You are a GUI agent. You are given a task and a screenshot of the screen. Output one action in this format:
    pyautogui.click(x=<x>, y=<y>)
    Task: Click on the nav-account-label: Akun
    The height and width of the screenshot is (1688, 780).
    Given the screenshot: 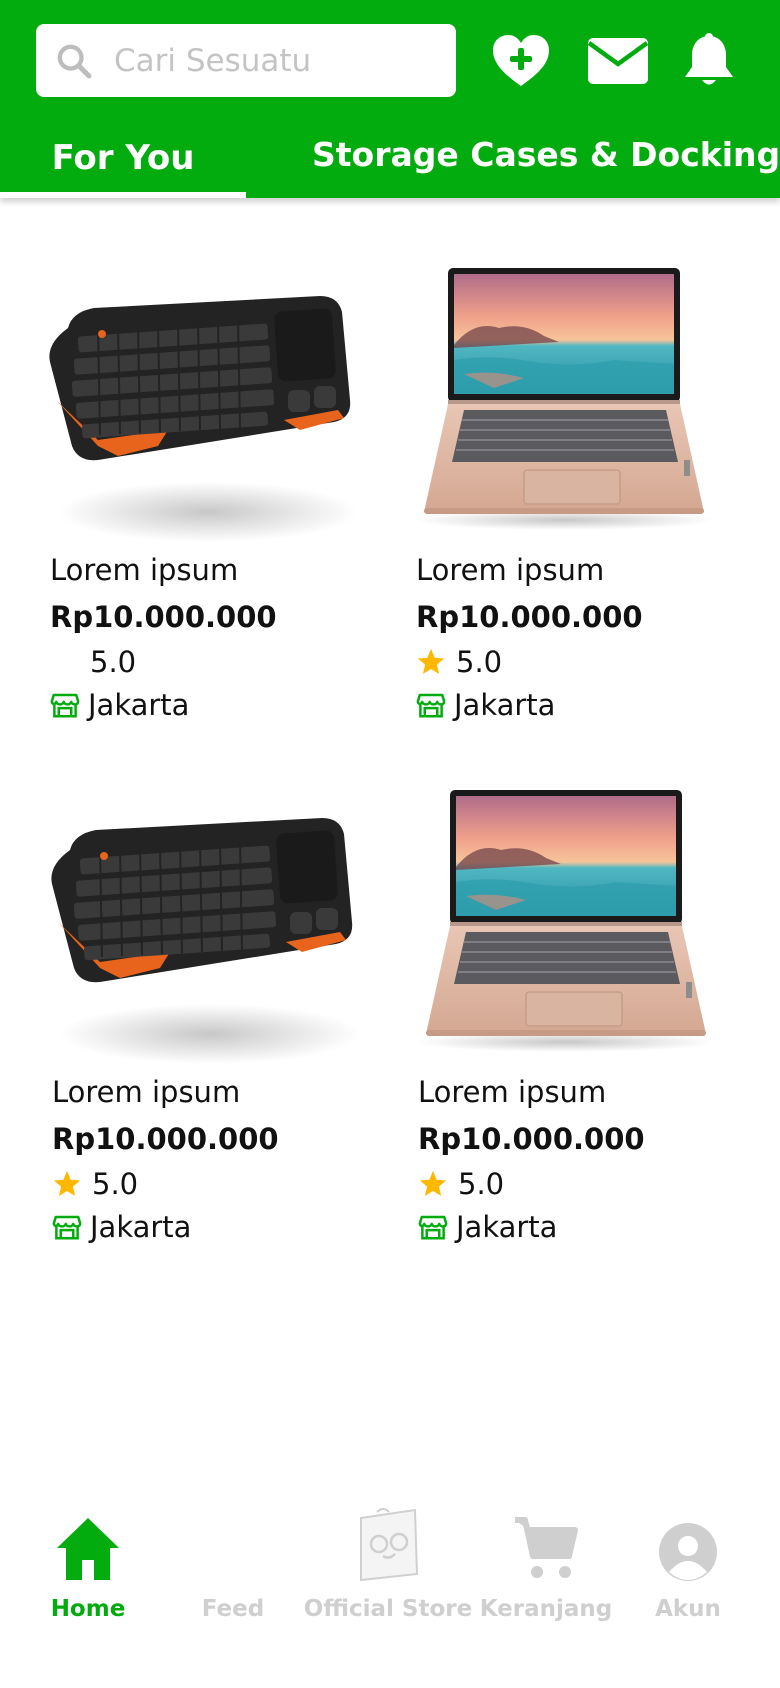 What is the action you would take?
    pyautogui.click(x=688, y=1609)
    